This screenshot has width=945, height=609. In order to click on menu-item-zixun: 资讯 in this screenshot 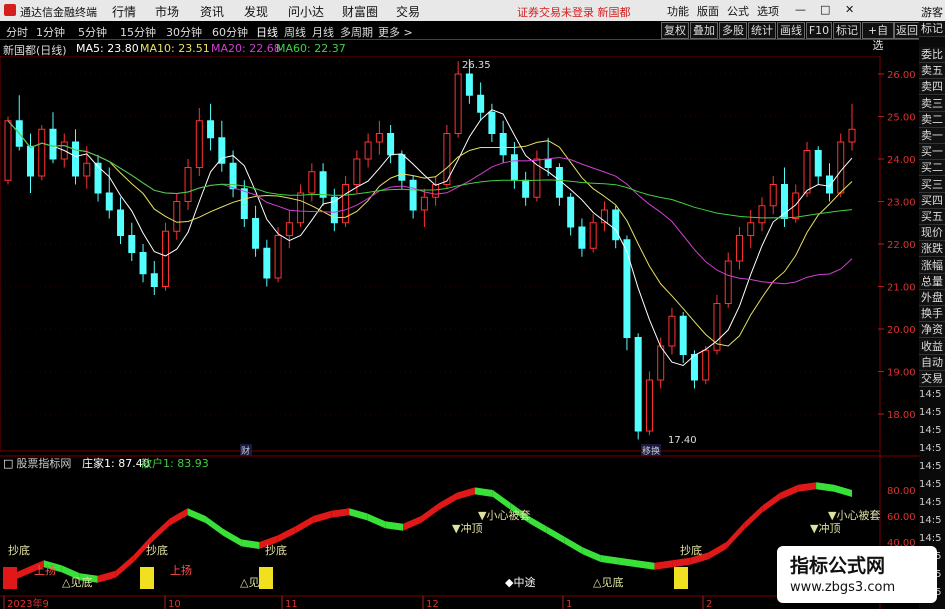, I will do `click(212, 11)`.